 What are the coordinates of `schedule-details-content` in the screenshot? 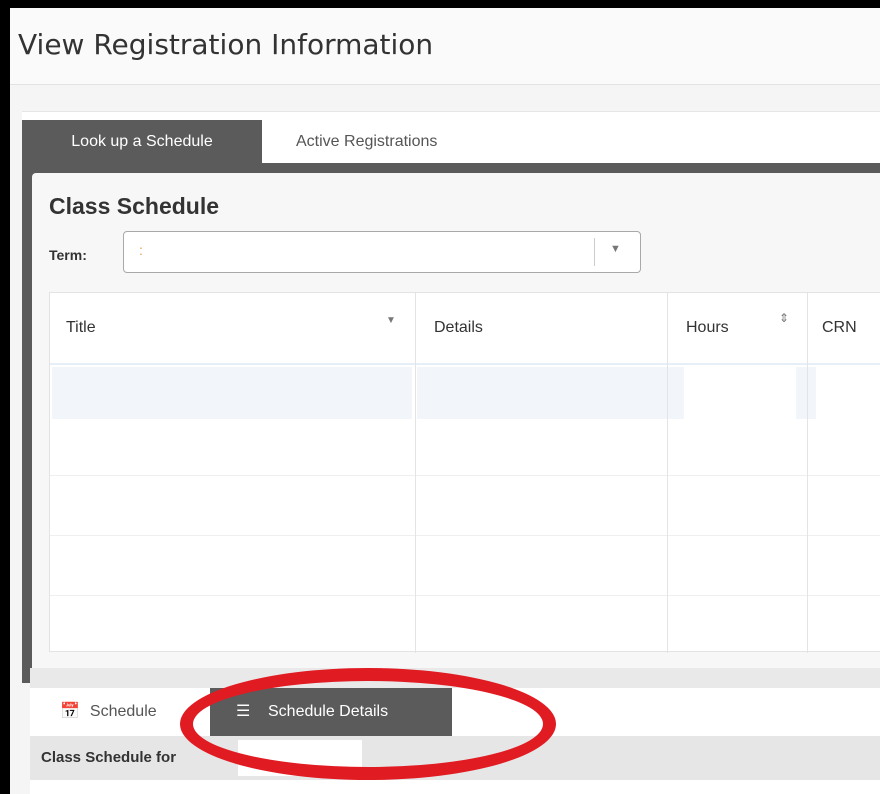 It's located at (455, 787).